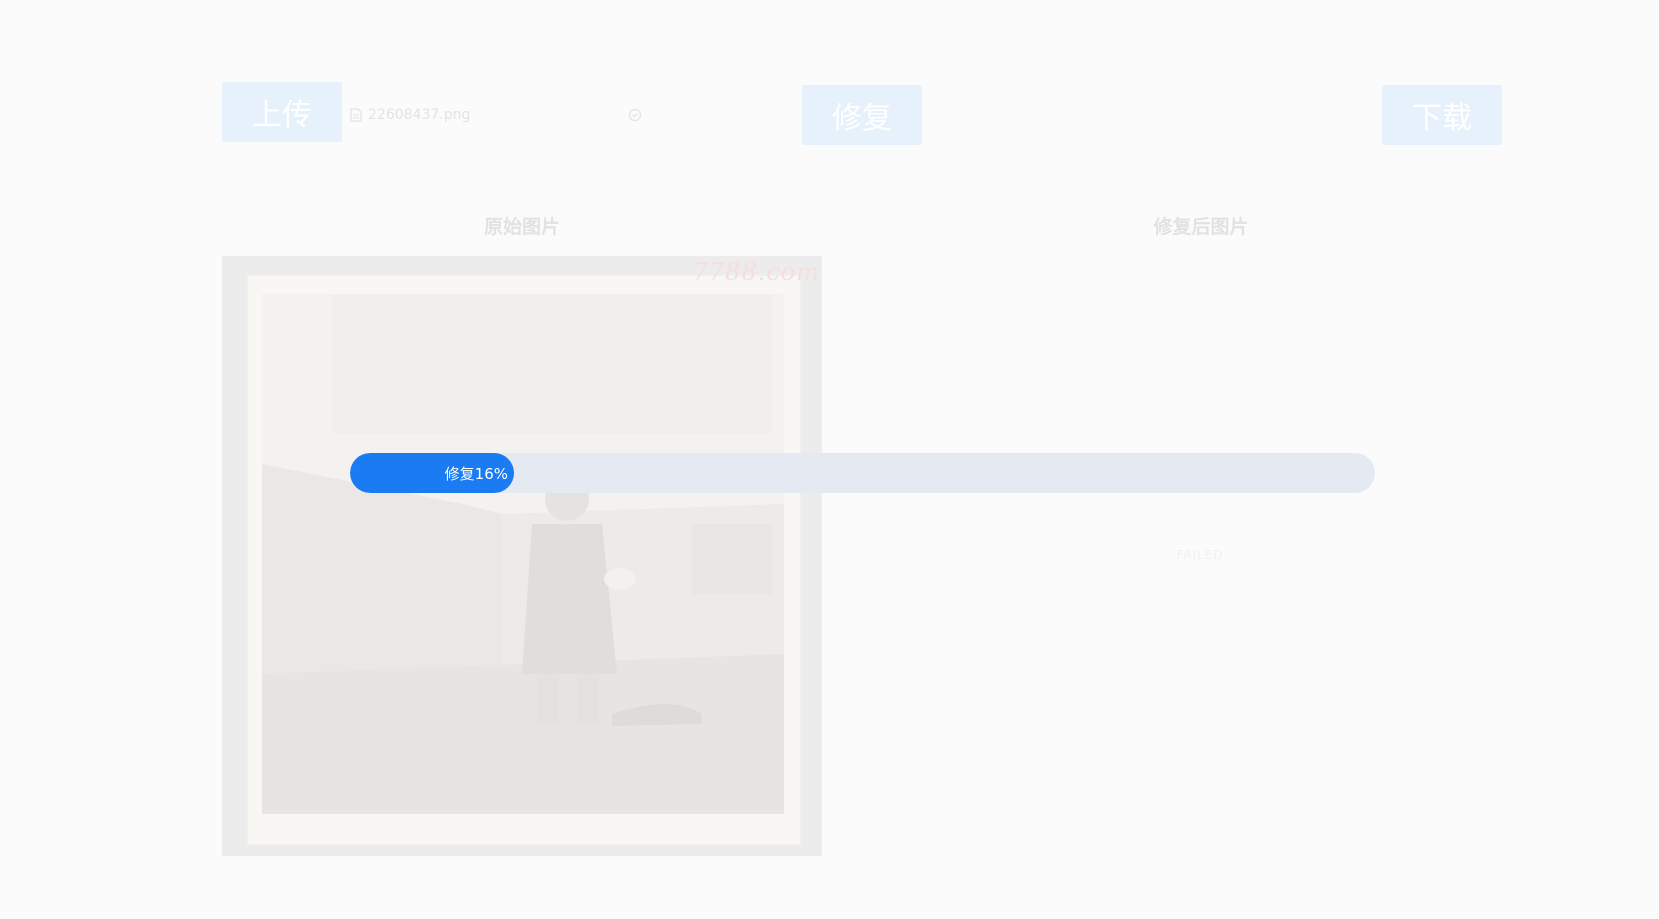 The width and height of the screenshot is (1659, 919). What do you see at coordinates (419, 115) in the screenshot?
I see `file-name: 22608437.png` at bounding box center [419, 115].